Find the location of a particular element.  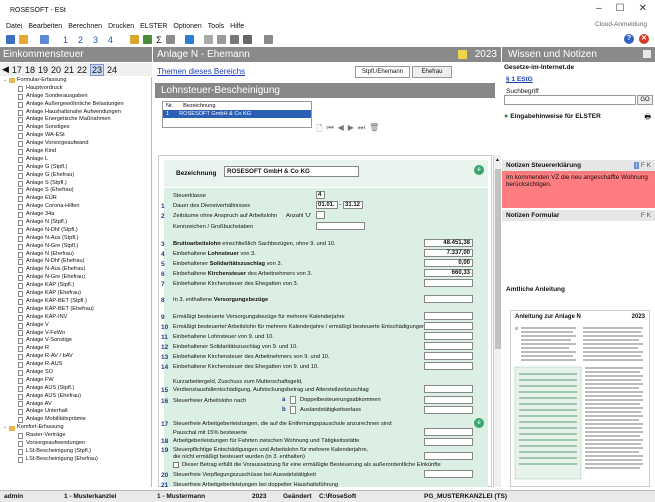

font-button: F is located at coordinates (643, 165).